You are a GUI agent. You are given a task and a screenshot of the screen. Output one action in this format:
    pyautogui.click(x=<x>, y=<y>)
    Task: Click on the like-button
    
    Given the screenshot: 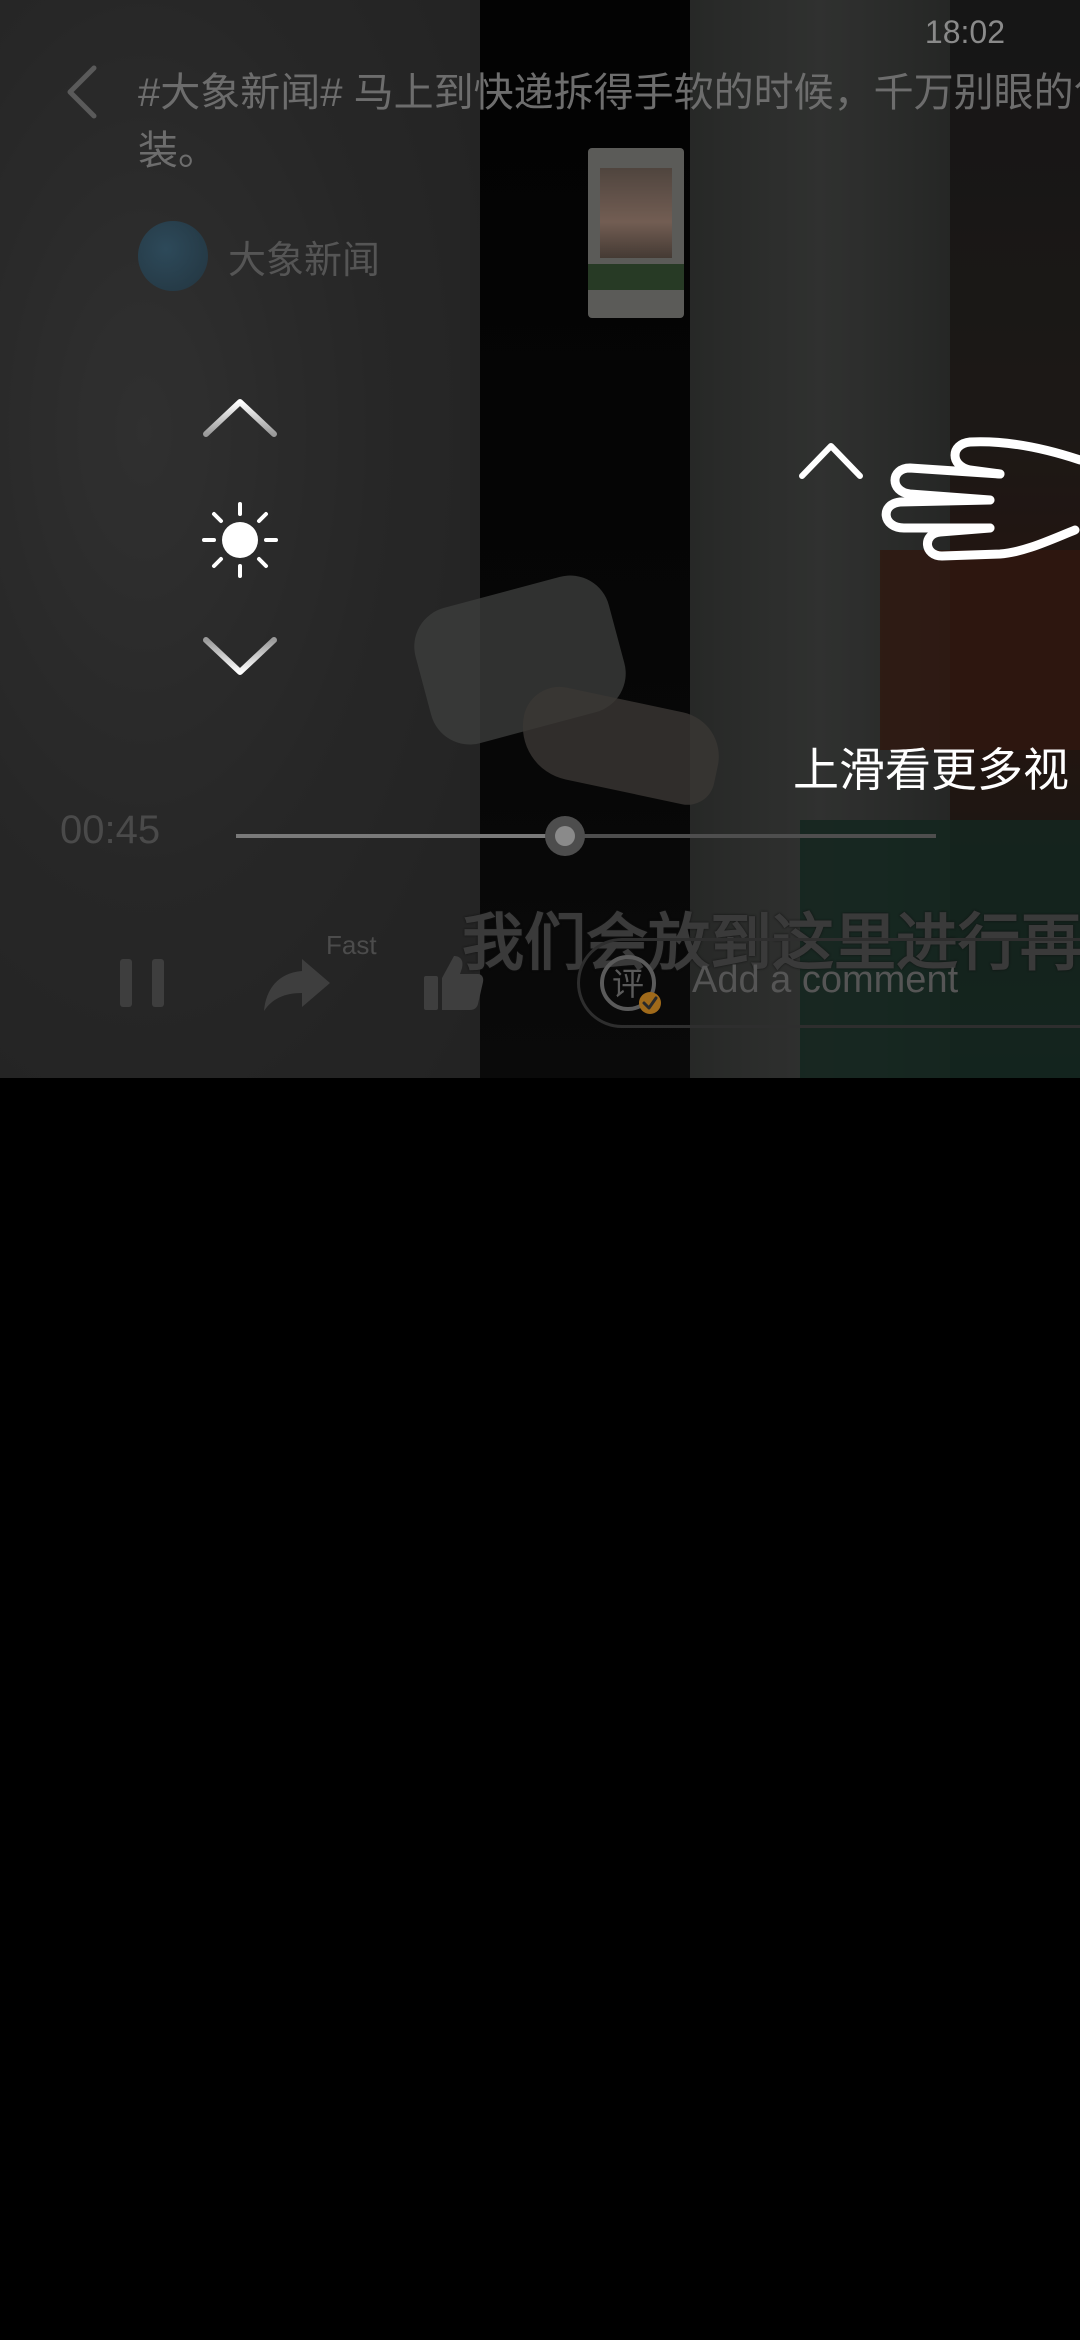 What is the action you would take?
    pyautogui.click(x=453, y=981)
    